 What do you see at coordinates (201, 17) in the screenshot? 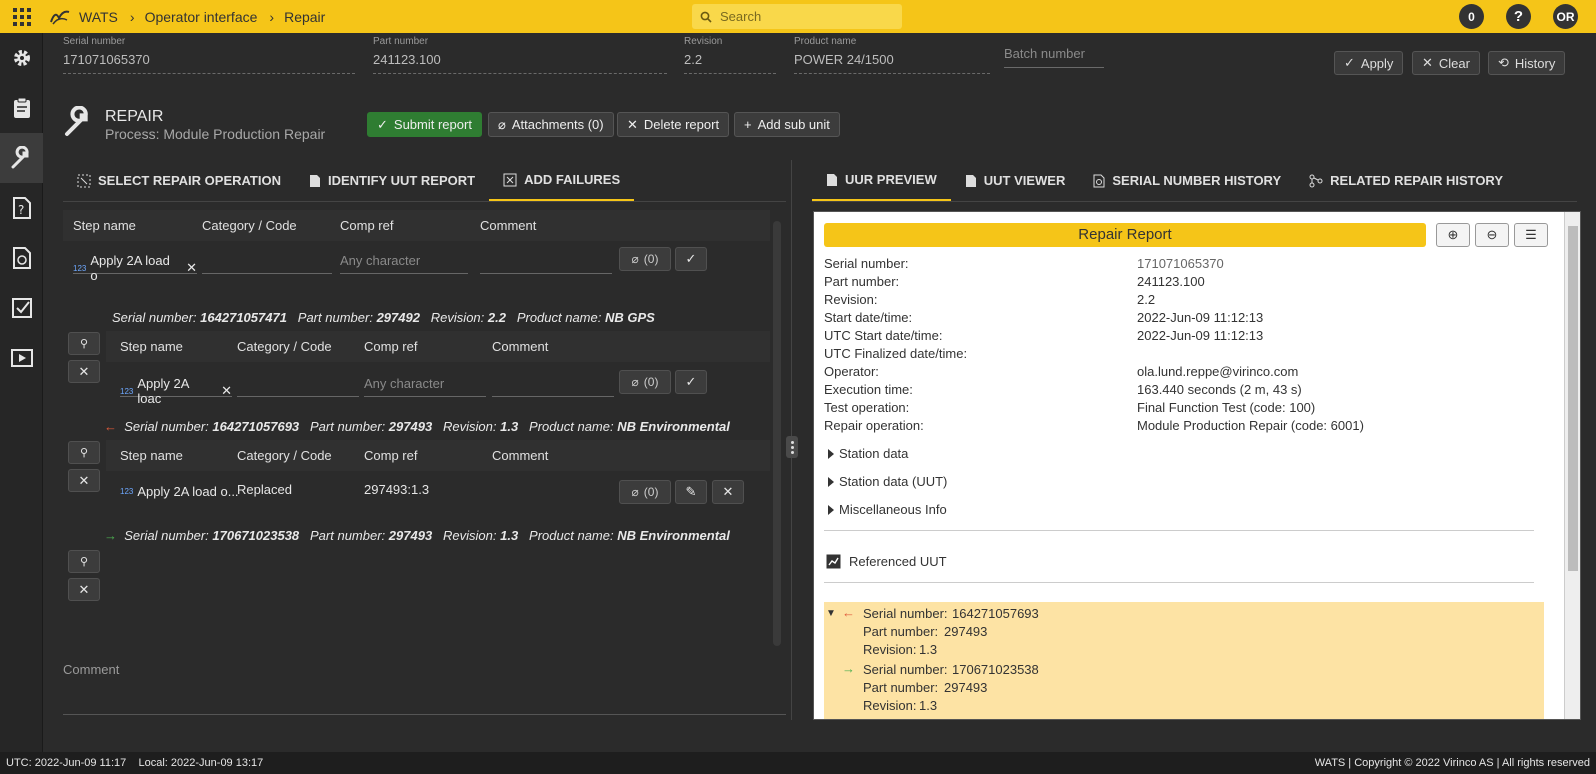
I see `breadcrumb-operator-interface: Operator interface` at bounding box center [201, 17].